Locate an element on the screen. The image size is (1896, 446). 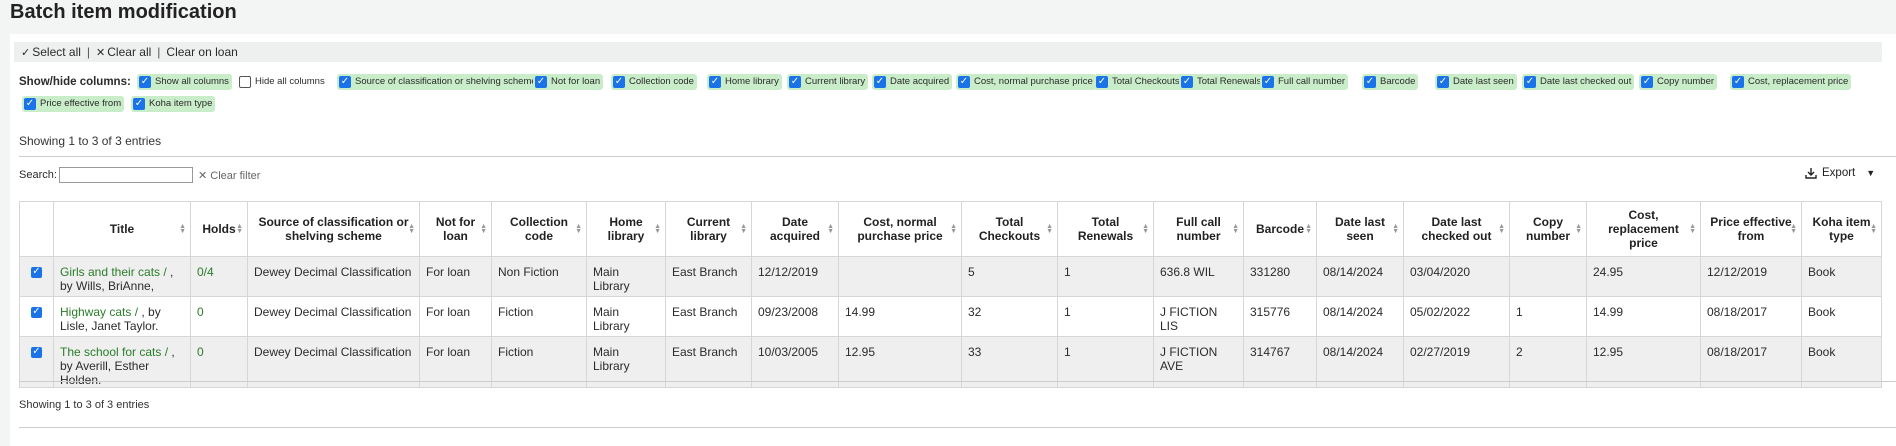
column-header: Date last seen ▲ ▼ is located at coordinates (1360, 229).